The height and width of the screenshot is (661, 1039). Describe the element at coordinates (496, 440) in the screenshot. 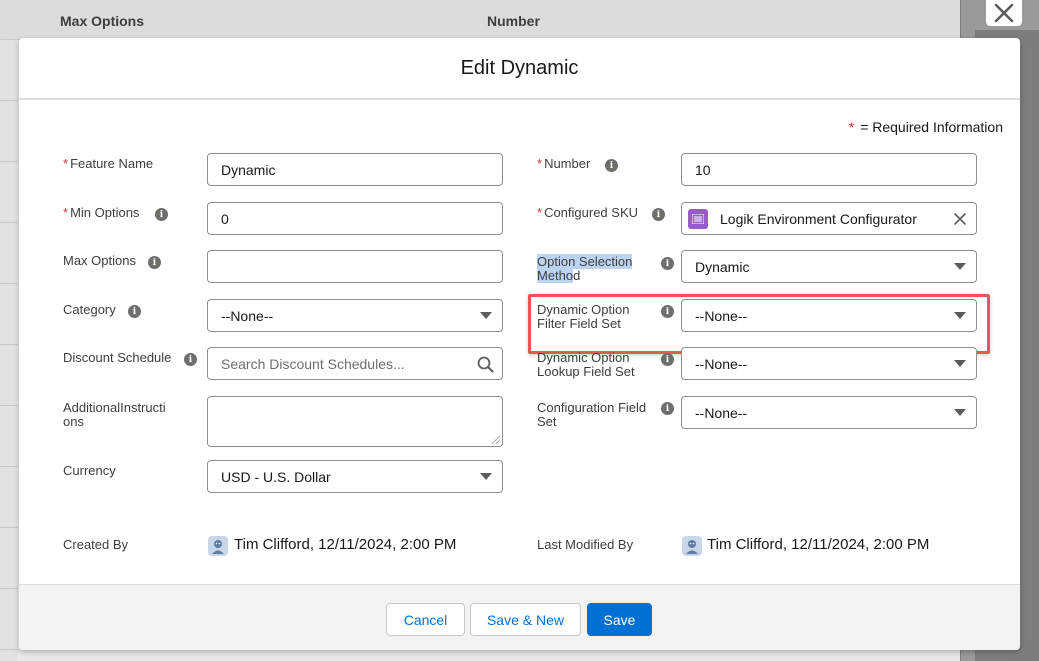

I see `resize-handle-icon` at that location.